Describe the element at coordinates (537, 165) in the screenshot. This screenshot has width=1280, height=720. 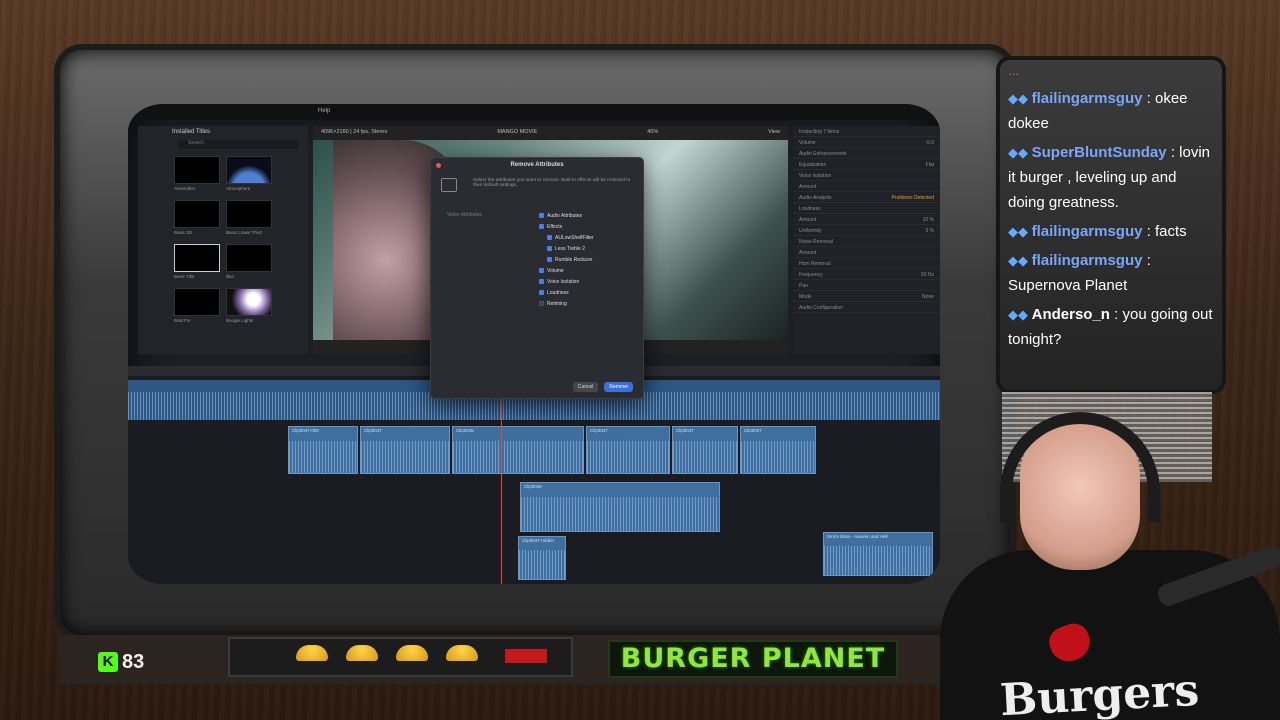
I see `dialog-title: Remove Attributes` at that location.